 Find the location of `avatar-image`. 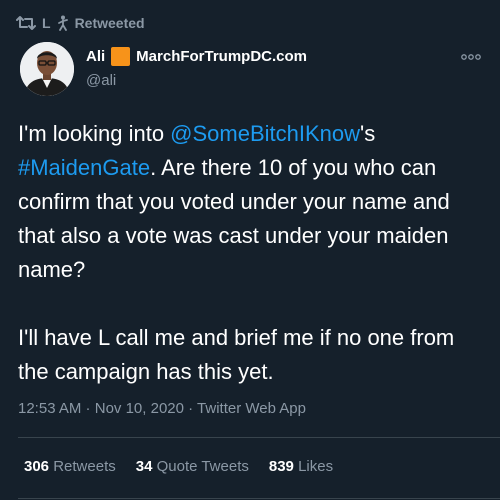

avatar-image is located at coordinates (47, 69).